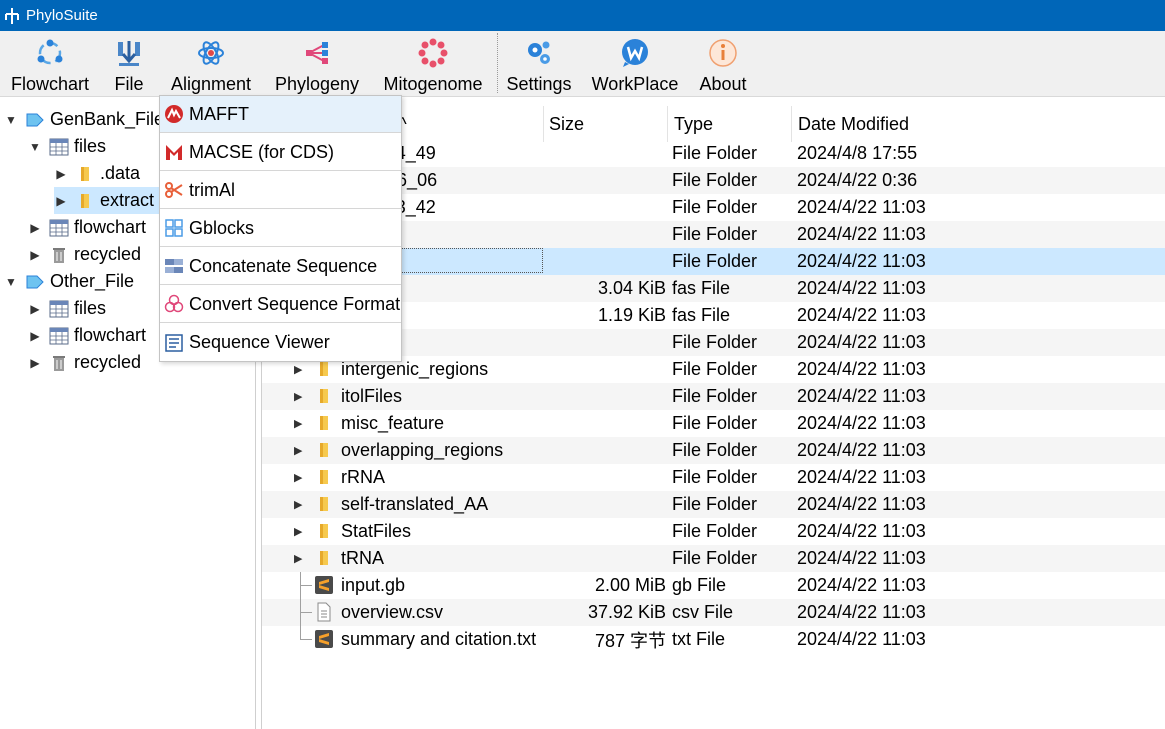 This screenshot has width=1165, height=729. What do you see at coordinates (631, 288) in the screenshot?
I see `cell-size: 3.04 KiB` at bounding box center [631, 288].